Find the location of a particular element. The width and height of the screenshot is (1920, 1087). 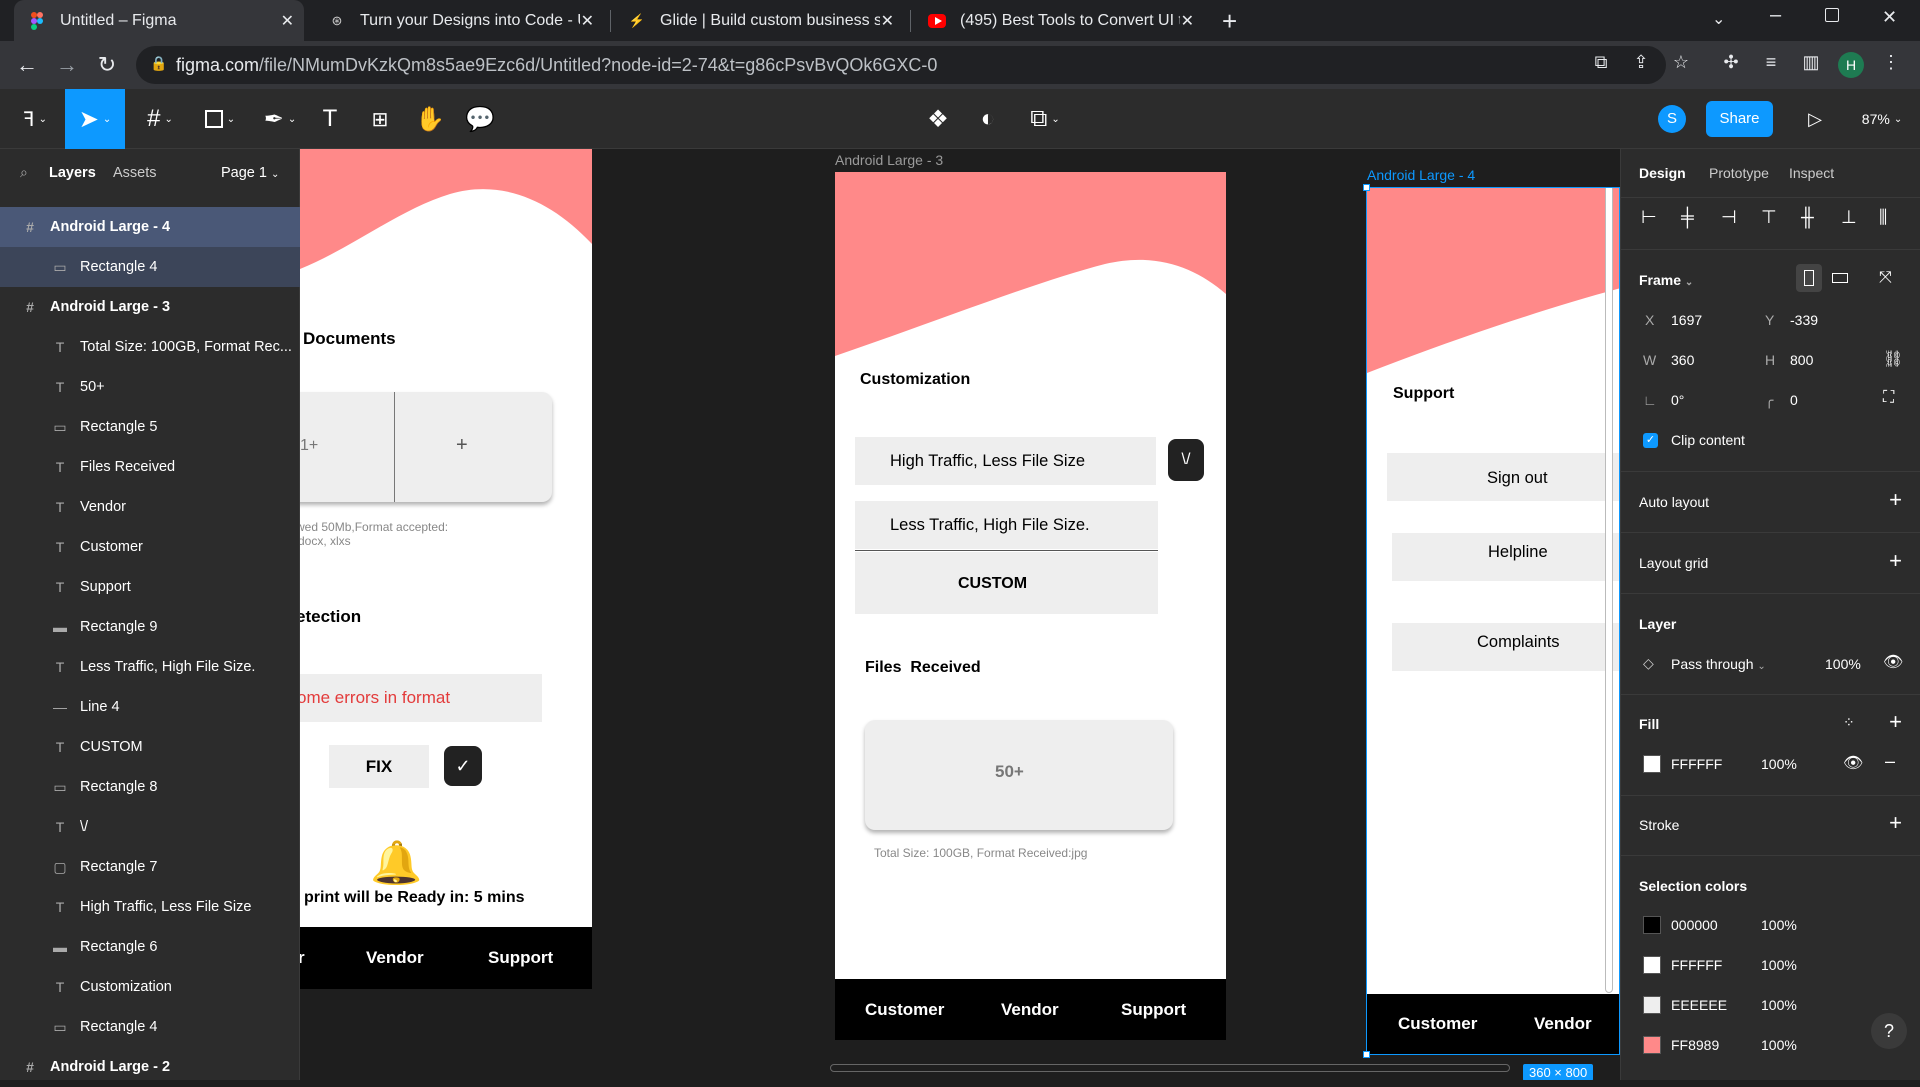

layer-opacity-field: 100% is located at coordinates (1843, 664).